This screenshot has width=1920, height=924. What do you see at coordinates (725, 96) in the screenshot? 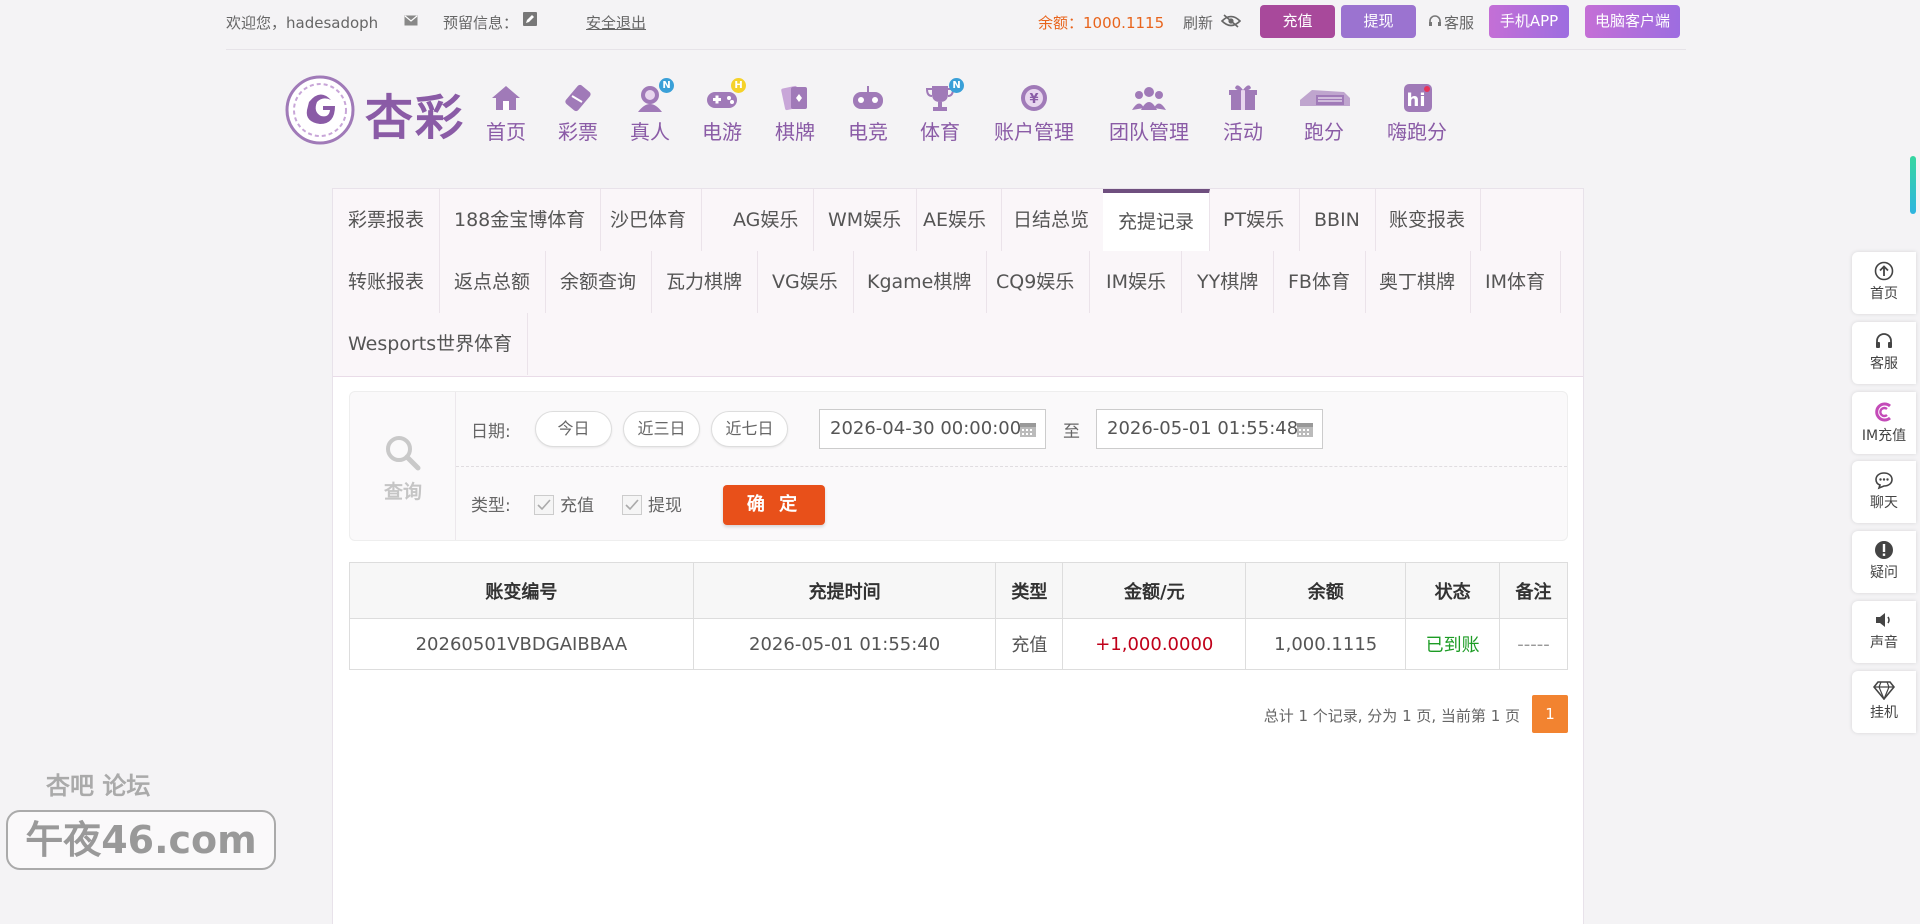
I see `gamepad-icon: H` at bounding box center [725, 96].